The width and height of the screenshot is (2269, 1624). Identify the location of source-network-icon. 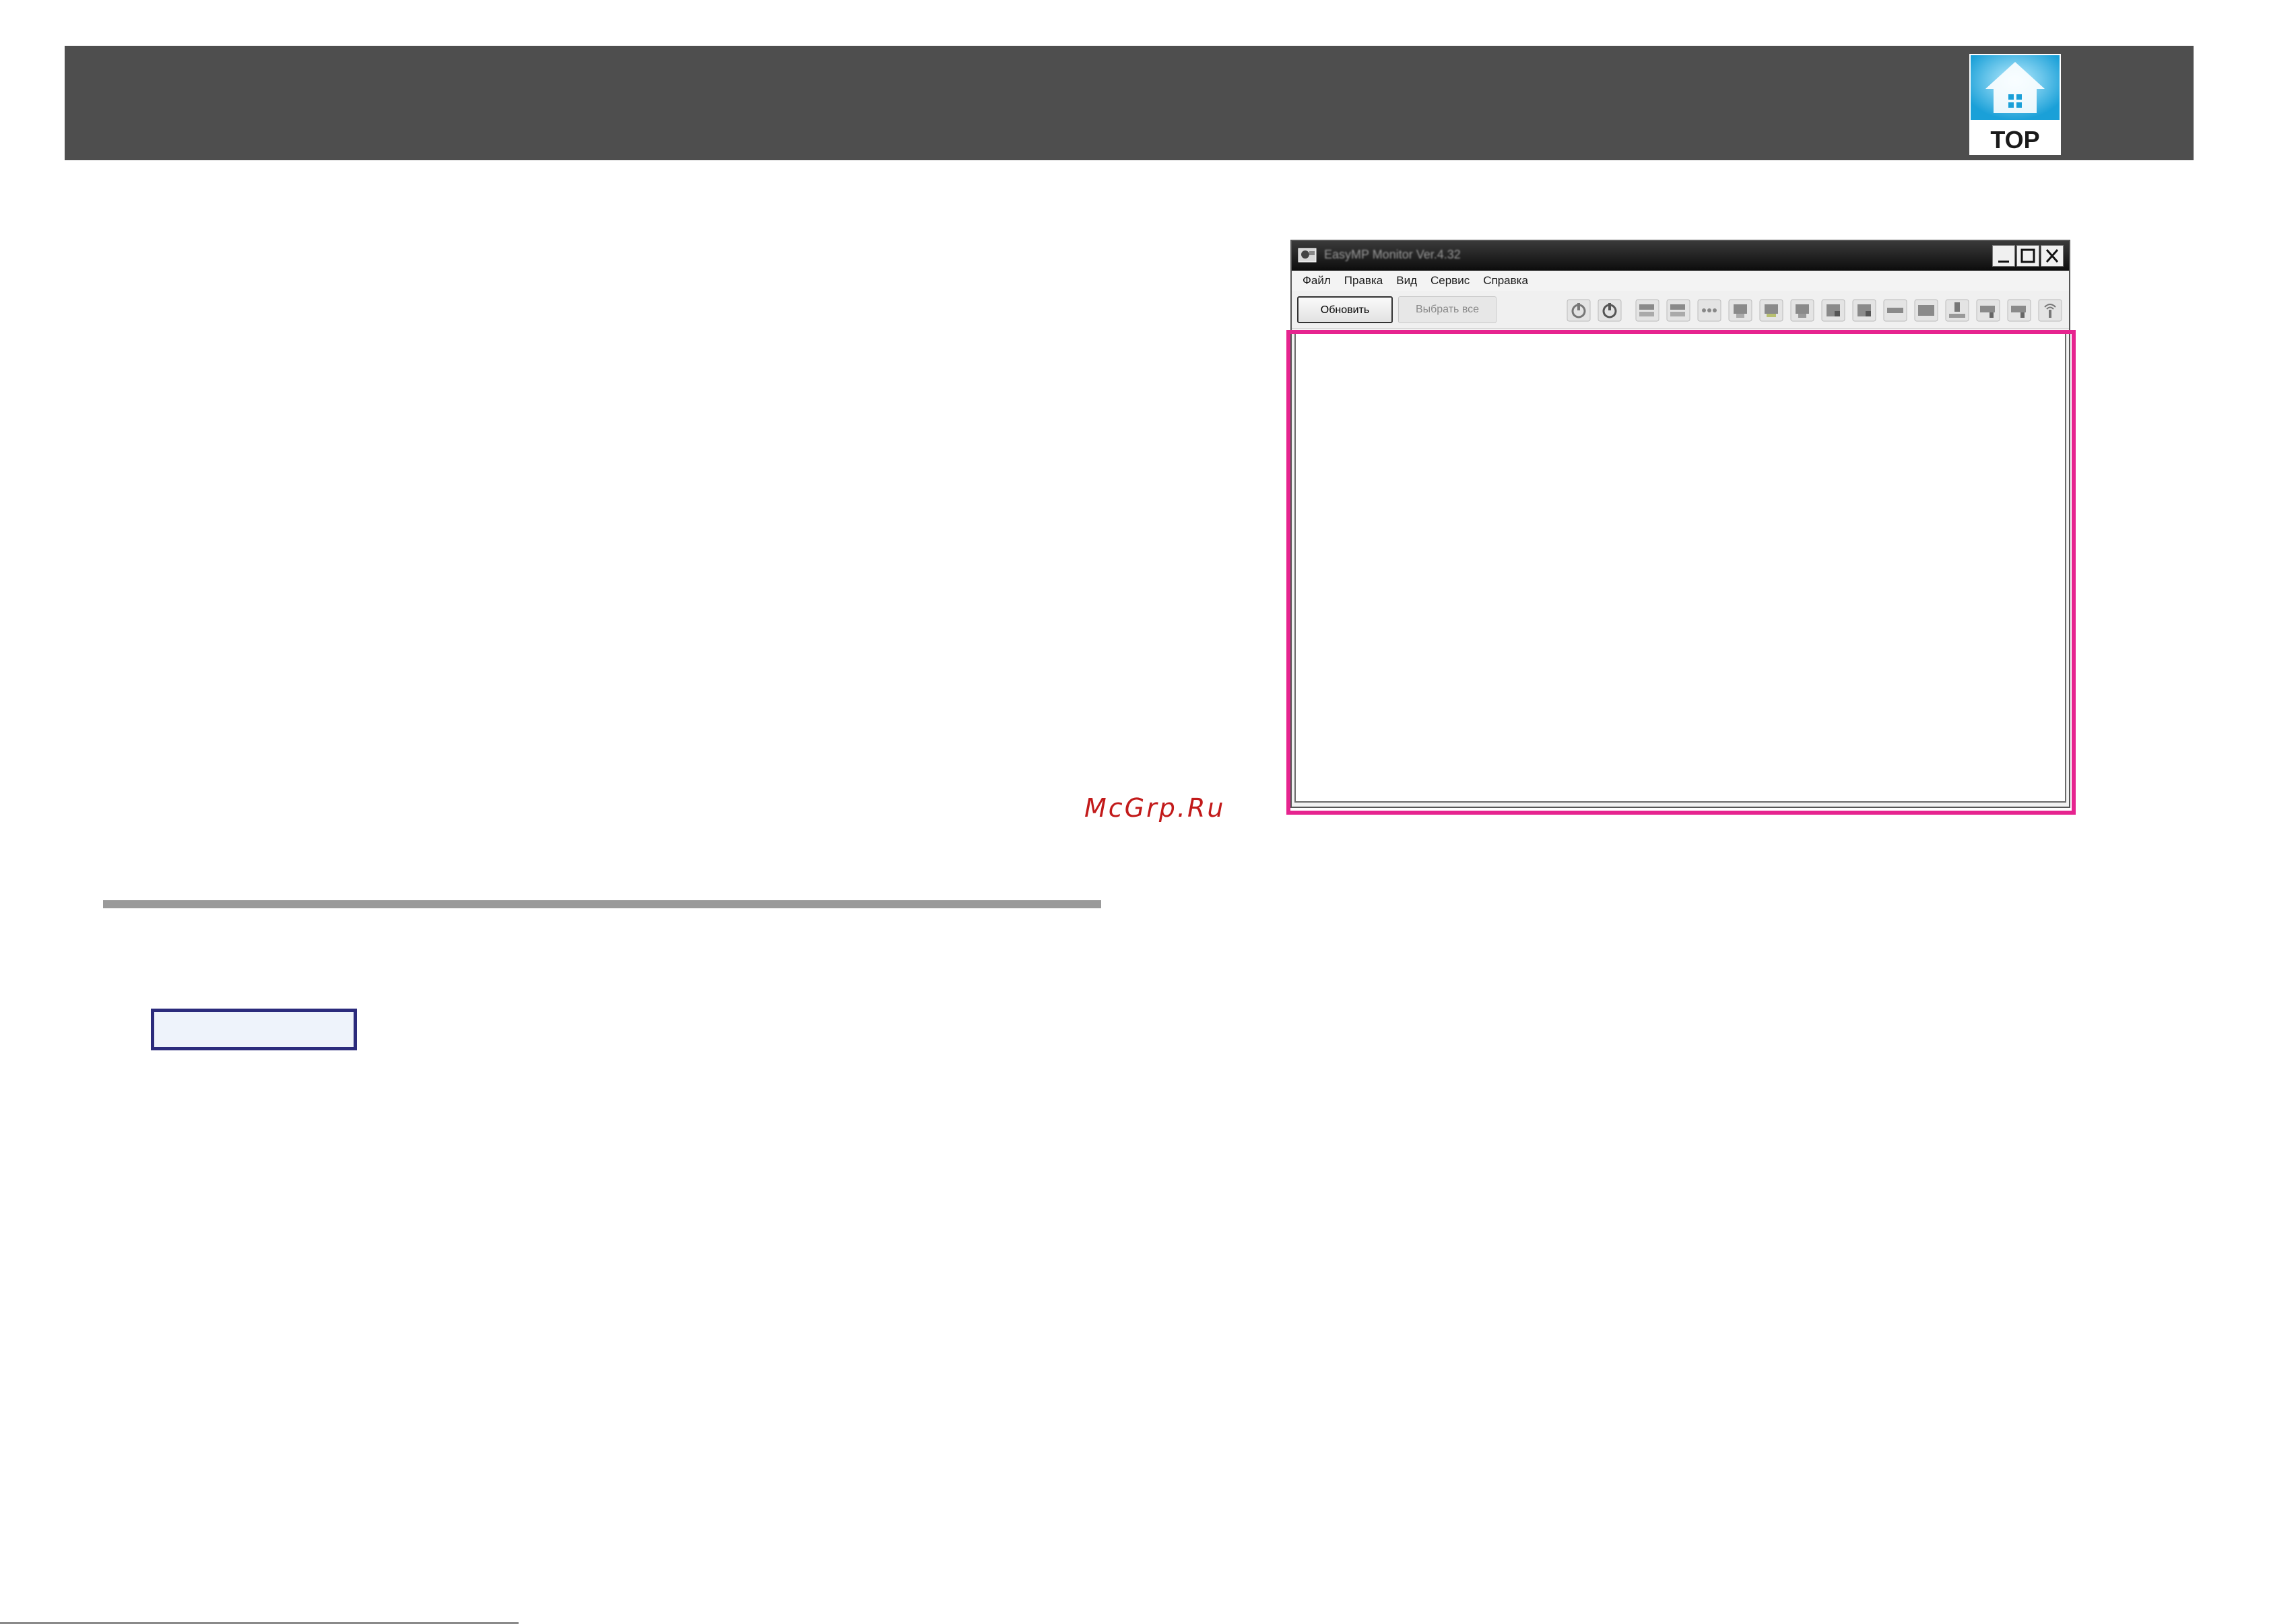
(1709, 310).